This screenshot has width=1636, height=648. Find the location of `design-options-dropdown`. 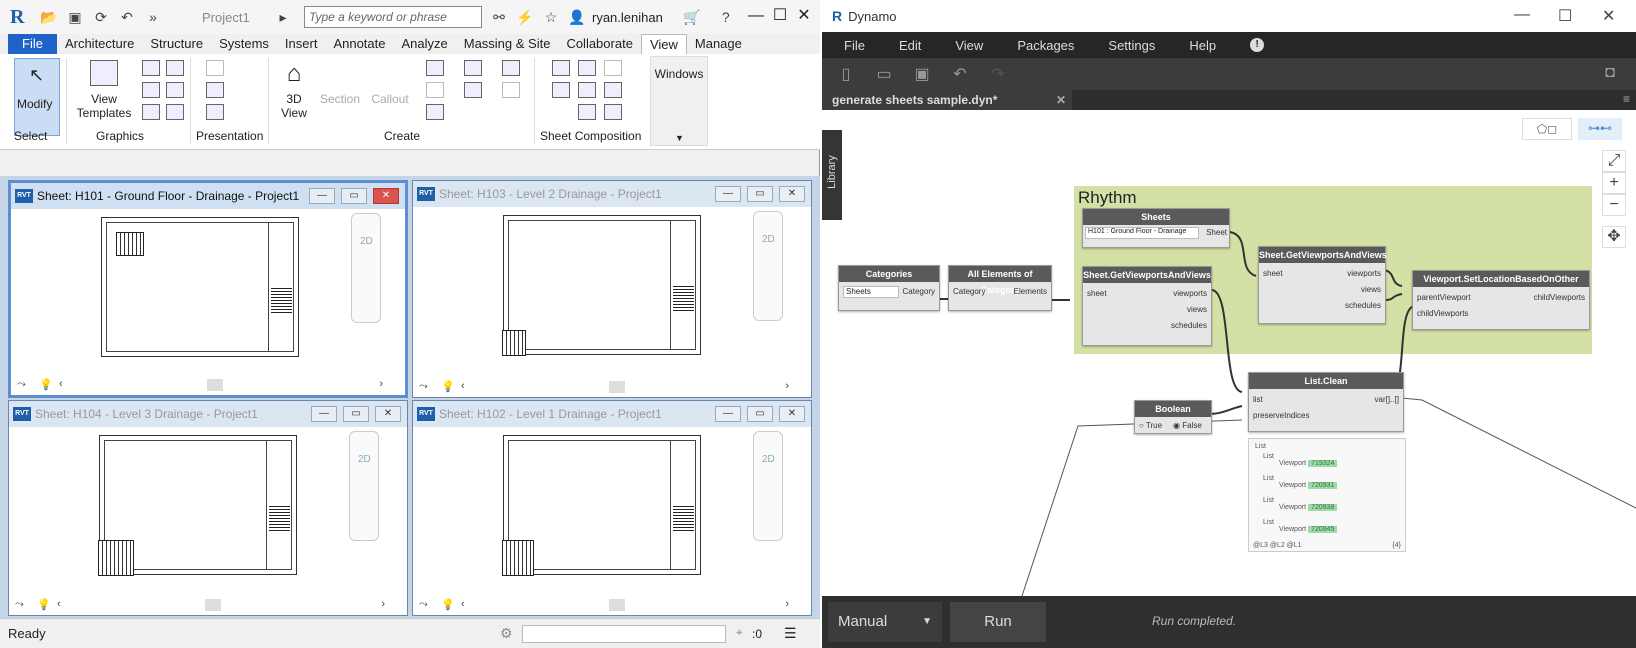

design-options-dropdown is located at coordinates (624, 634).